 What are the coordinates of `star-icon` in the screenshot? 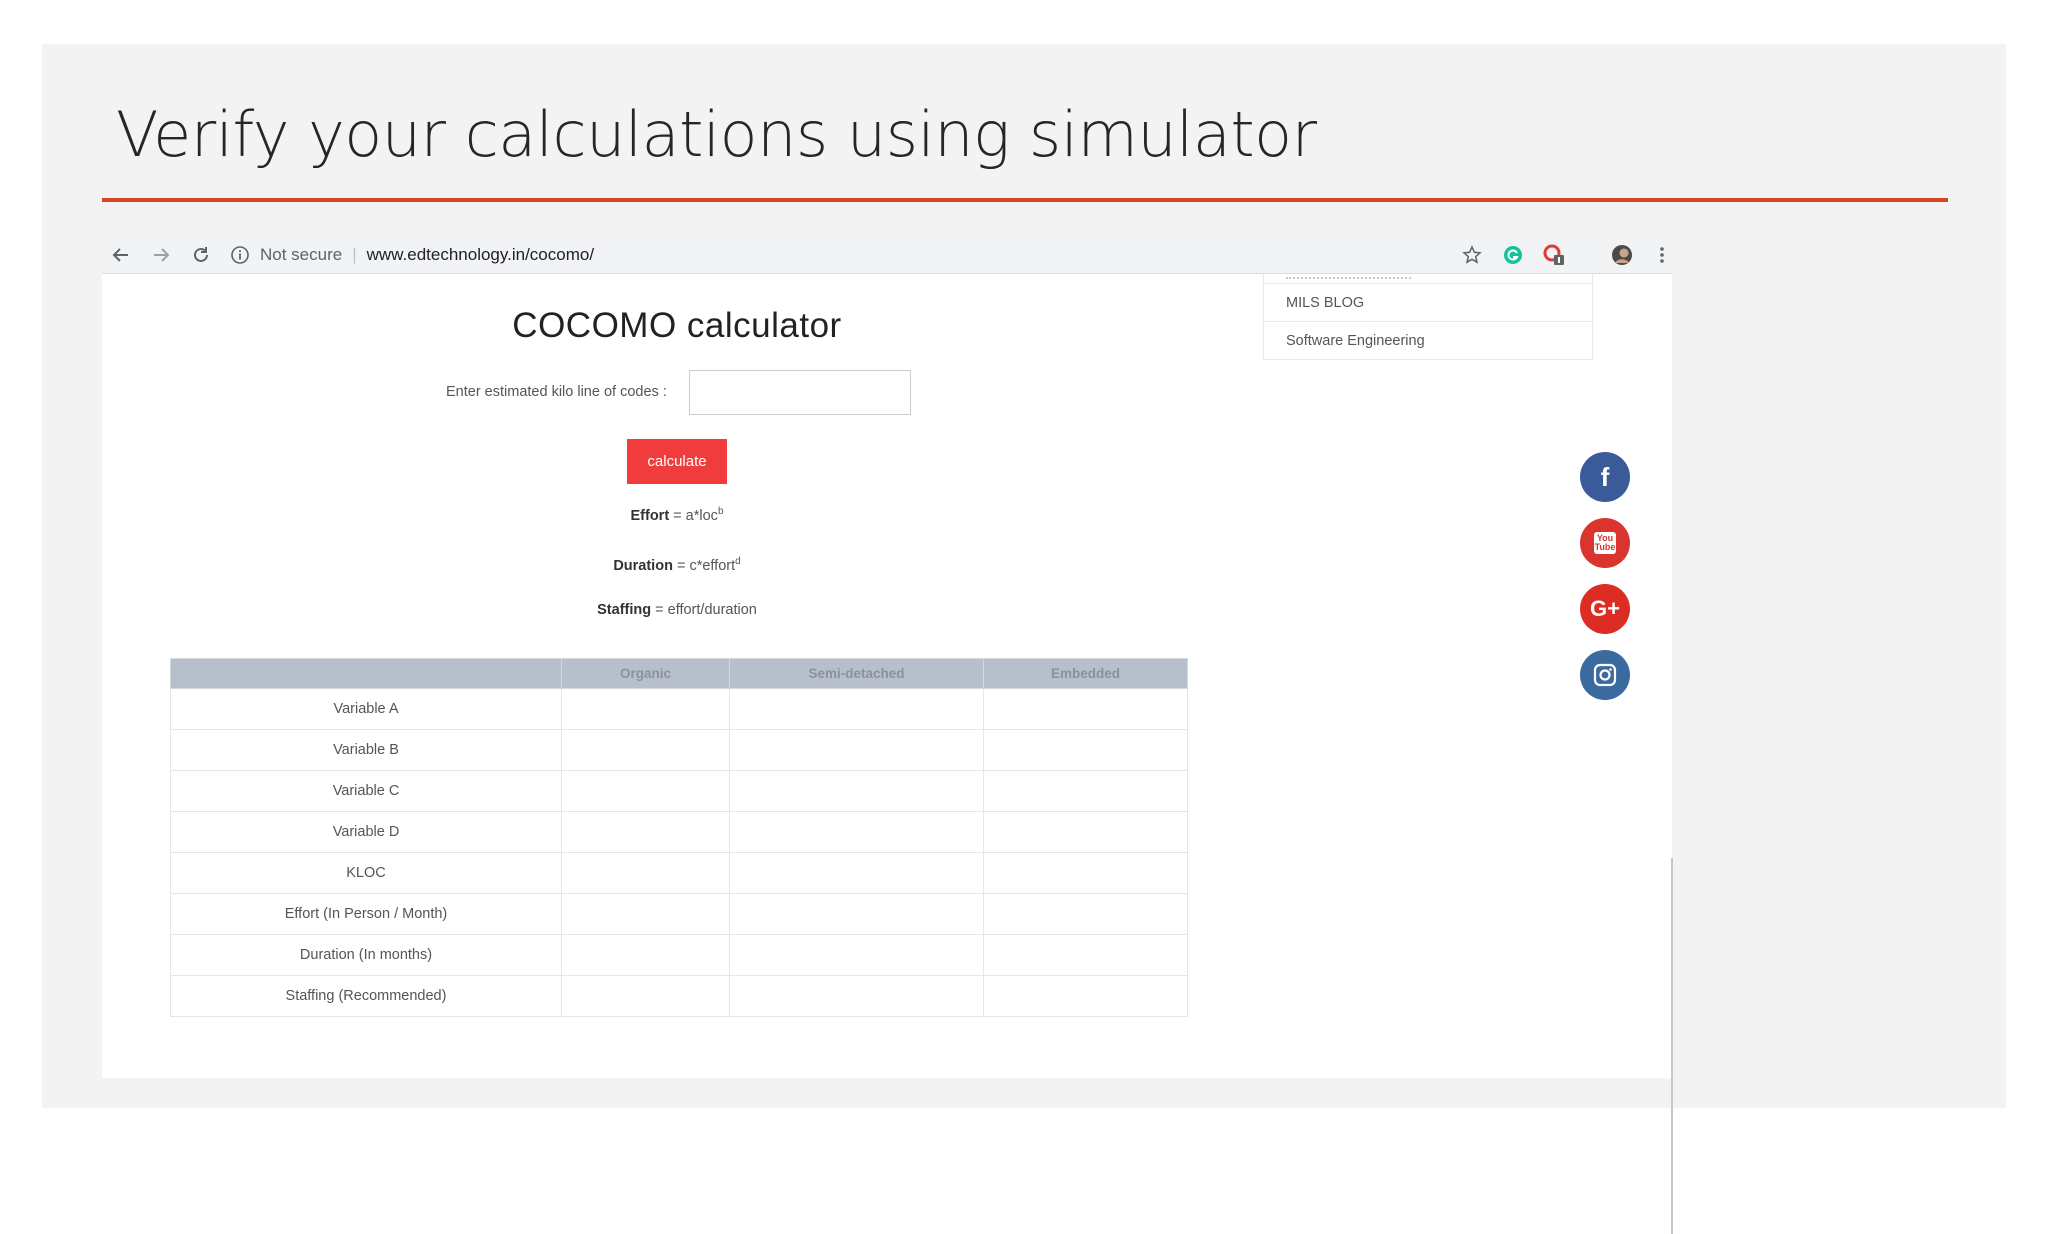 It's located at (1472, 255).